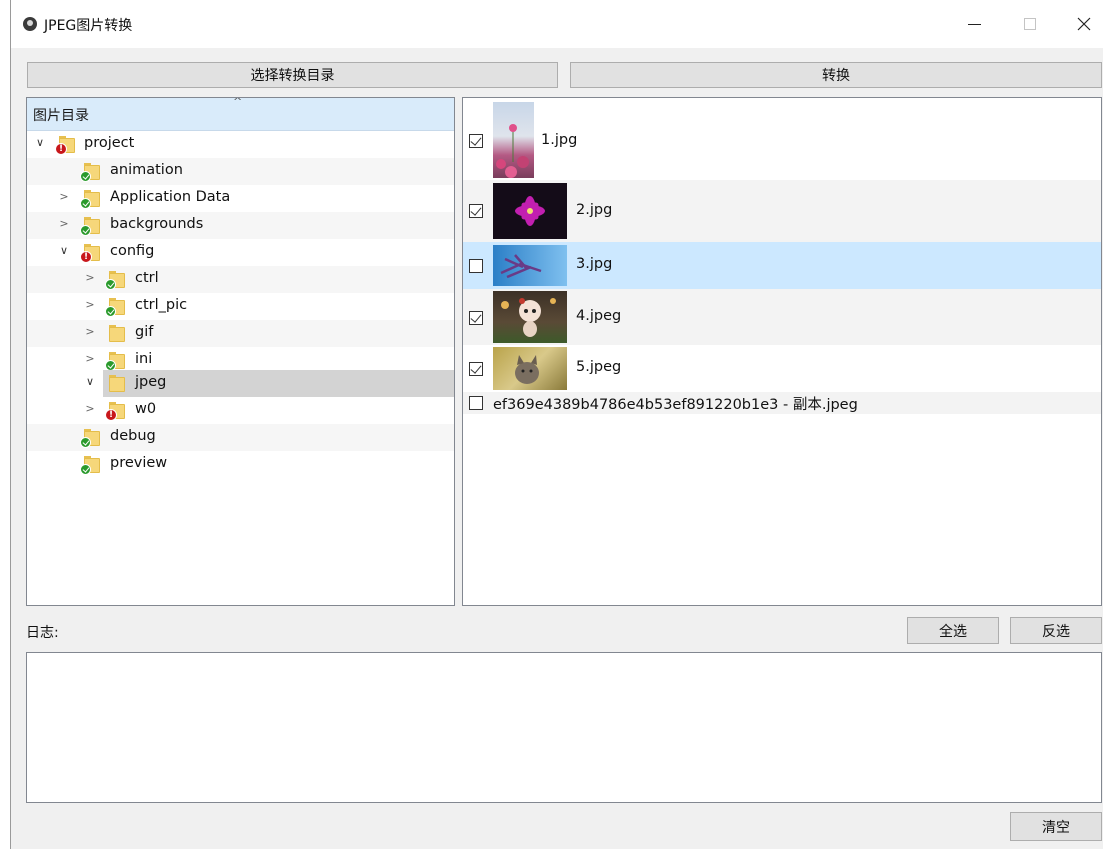 Image resolution: width=1103 pixels, height=849 pixels. I want to click on tree-node-application-data: > Application Data, so click(240, 198).